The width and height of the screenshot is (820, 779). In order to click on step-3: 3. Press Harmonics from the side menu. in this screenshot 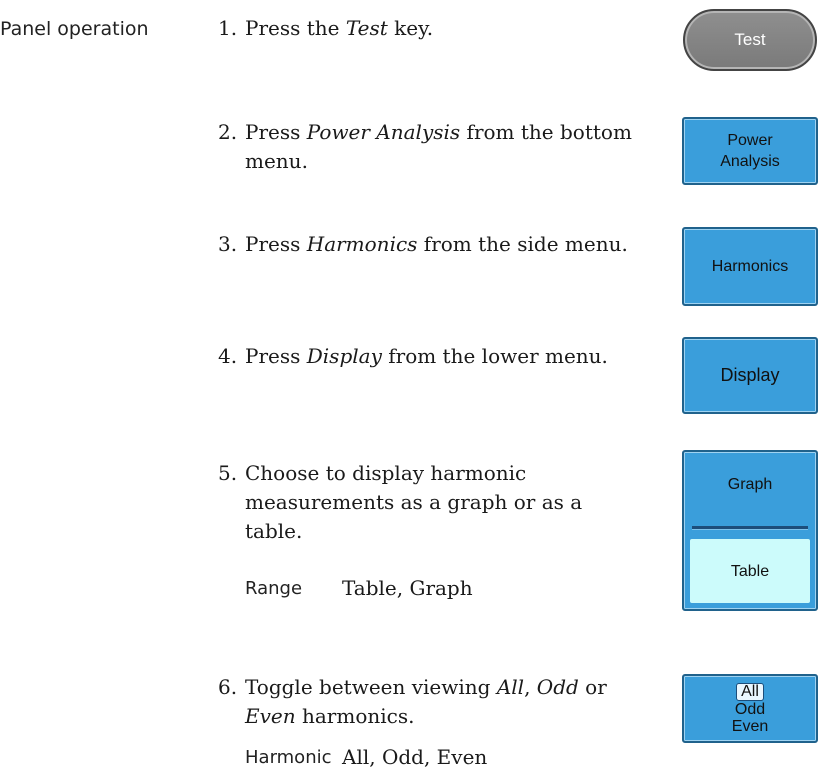, I will do `click(428, 244)`.